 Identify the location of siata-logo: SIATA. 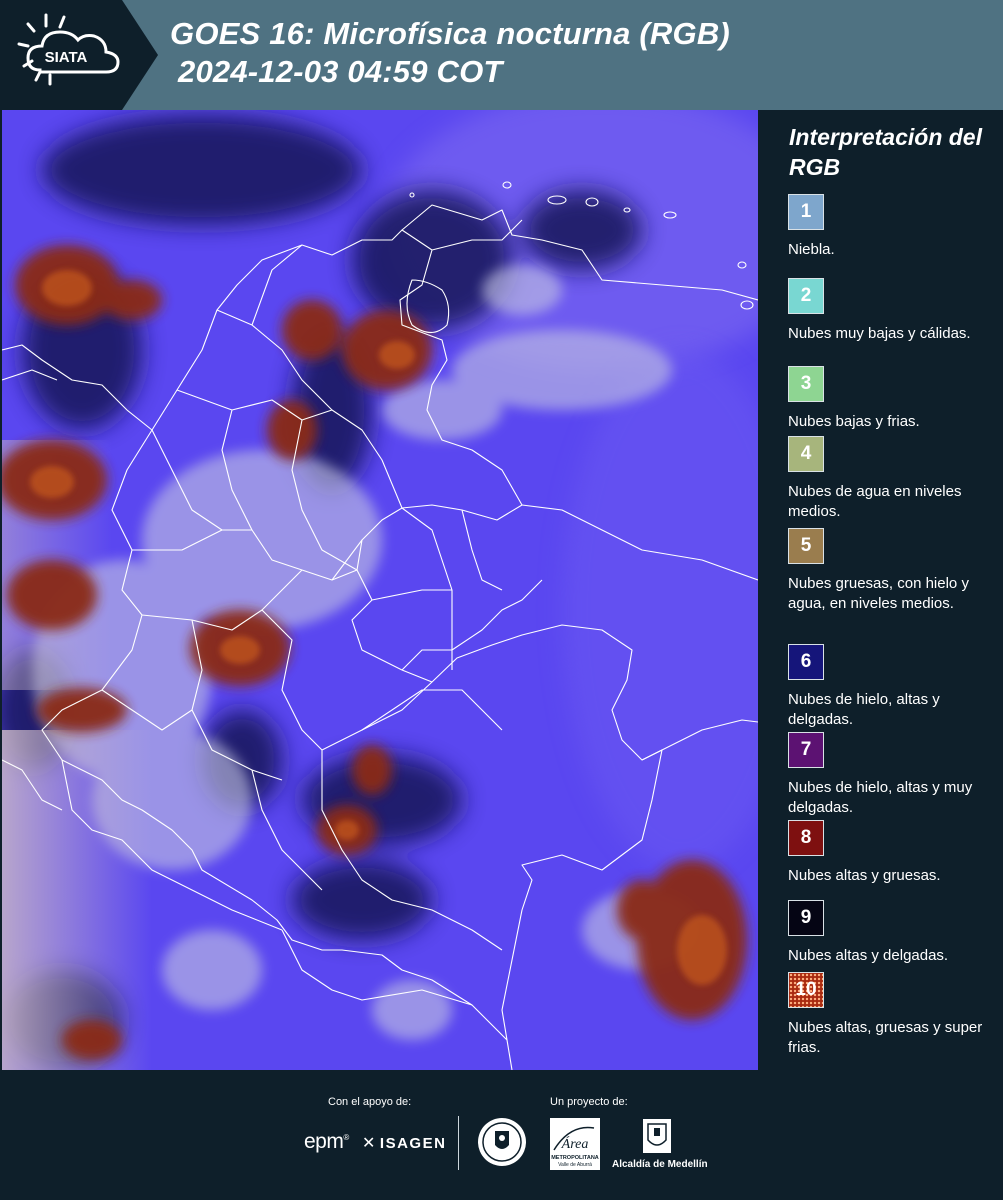
(79, 55).